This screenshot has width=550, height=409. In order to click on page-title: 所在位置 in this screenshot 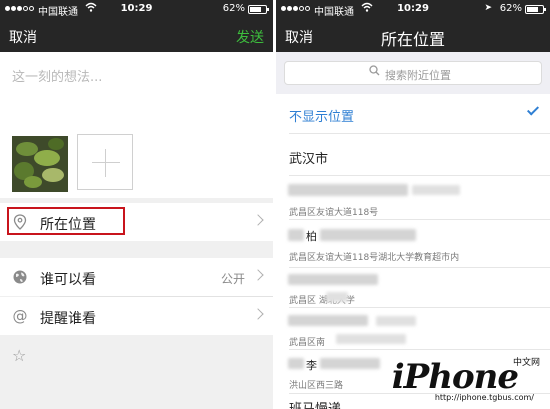, I will do `click(412, 40)`.